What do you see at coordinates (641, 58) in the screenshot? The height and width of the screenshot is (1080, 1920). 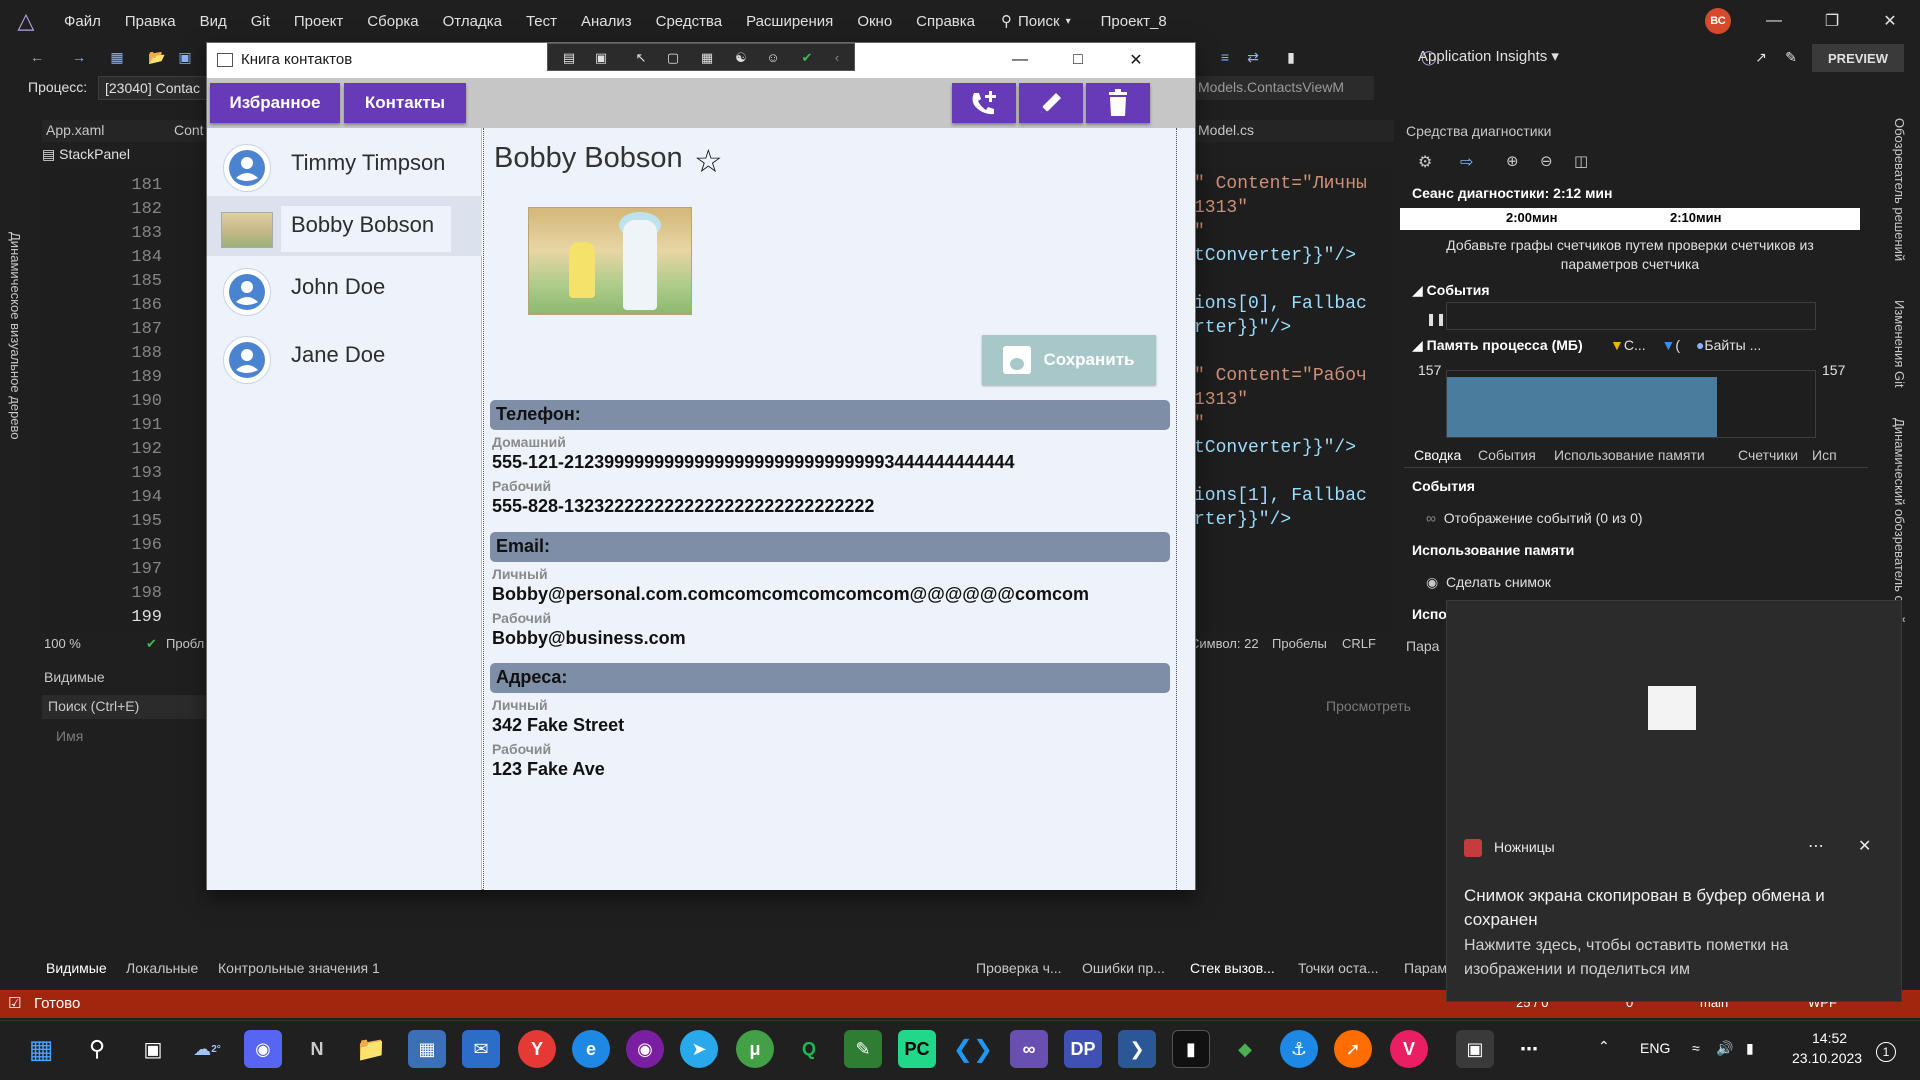 I see `select-element-icon: ↖` at bounding box center [641, 58].